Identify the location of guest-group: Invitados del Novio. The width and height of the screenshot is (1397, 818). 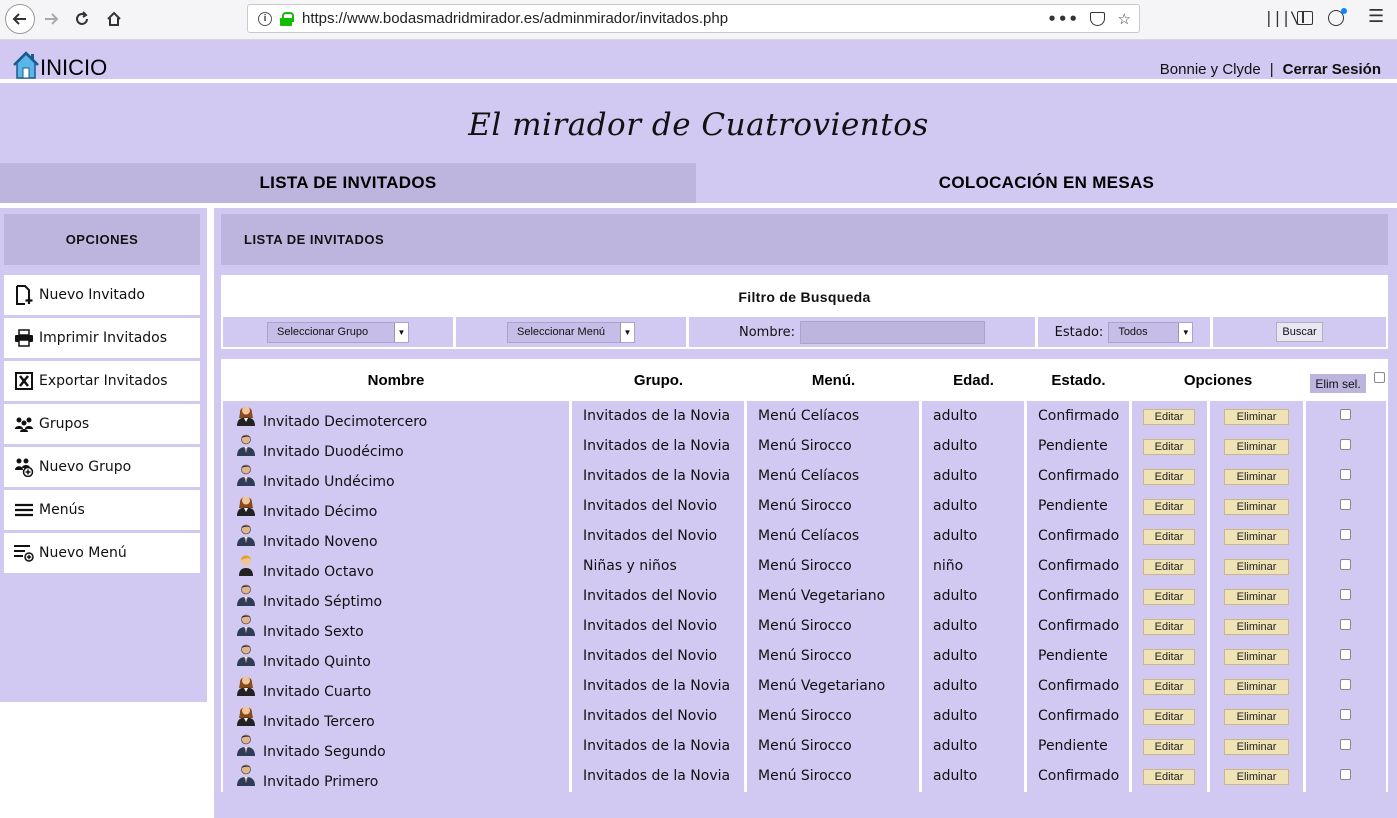
(650, 536).